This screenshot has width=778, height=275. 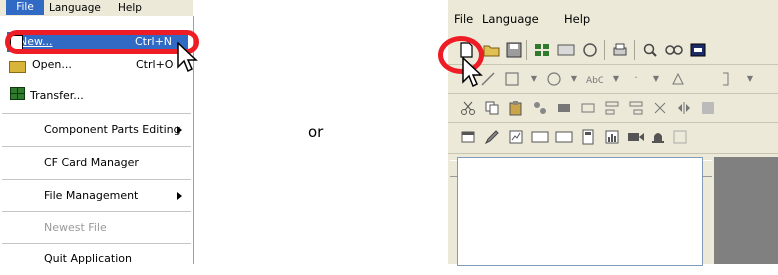 I want to click on circle-icon, so click(x=554, y=79).